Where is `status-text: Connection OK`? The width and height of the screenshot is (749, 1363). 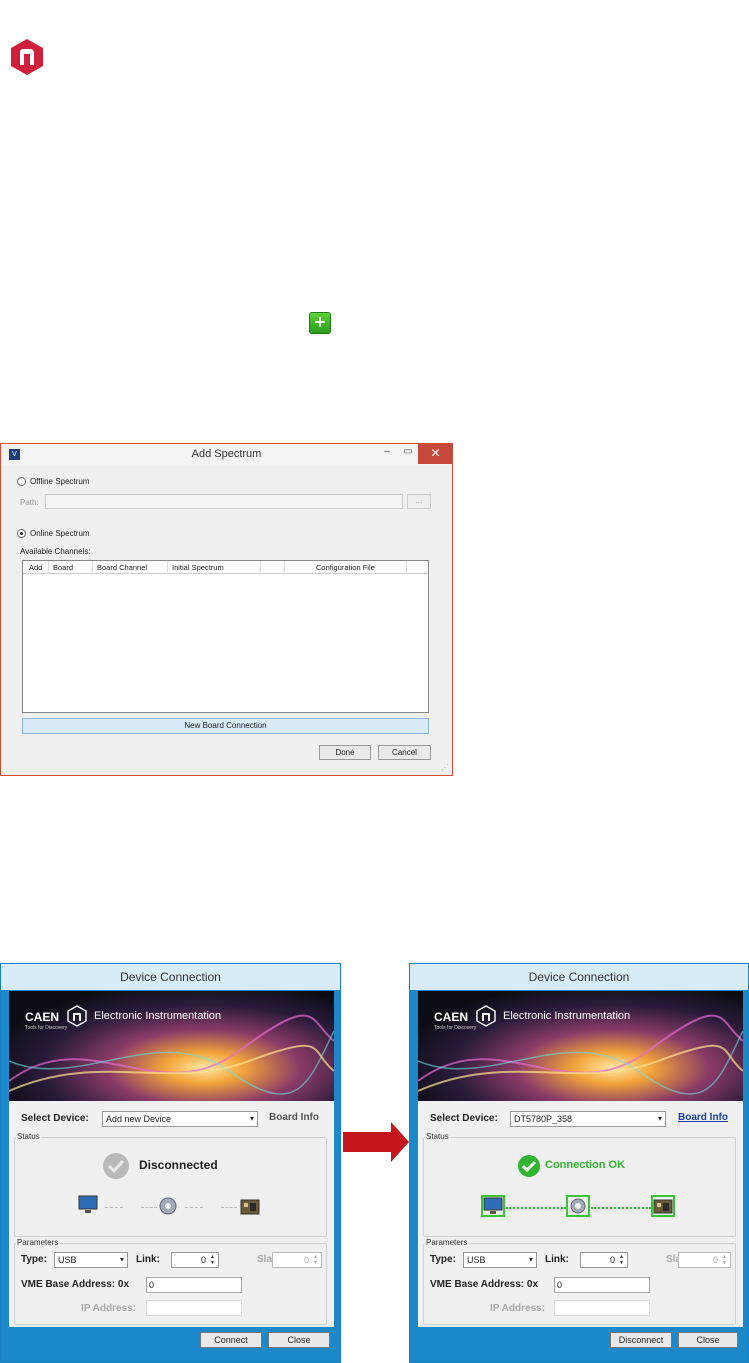
status-text: Connection OK is located at coordinates (585, 1165).